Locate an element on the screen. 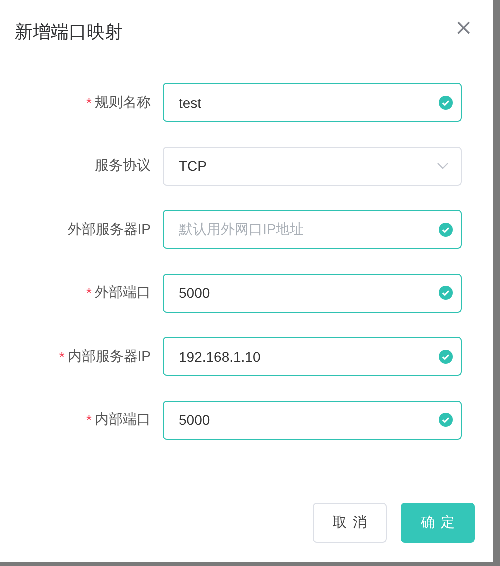  field-value: test is located at coordinates (190, 102).